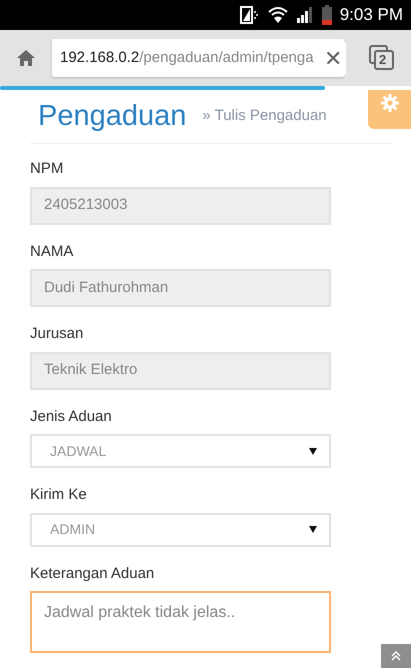 This screenshot has height=668, width=411. What do you see at coordinates (180, 451) in the screenshot?
I see `select-field: JADWAL` at bounding box center [180, 451].